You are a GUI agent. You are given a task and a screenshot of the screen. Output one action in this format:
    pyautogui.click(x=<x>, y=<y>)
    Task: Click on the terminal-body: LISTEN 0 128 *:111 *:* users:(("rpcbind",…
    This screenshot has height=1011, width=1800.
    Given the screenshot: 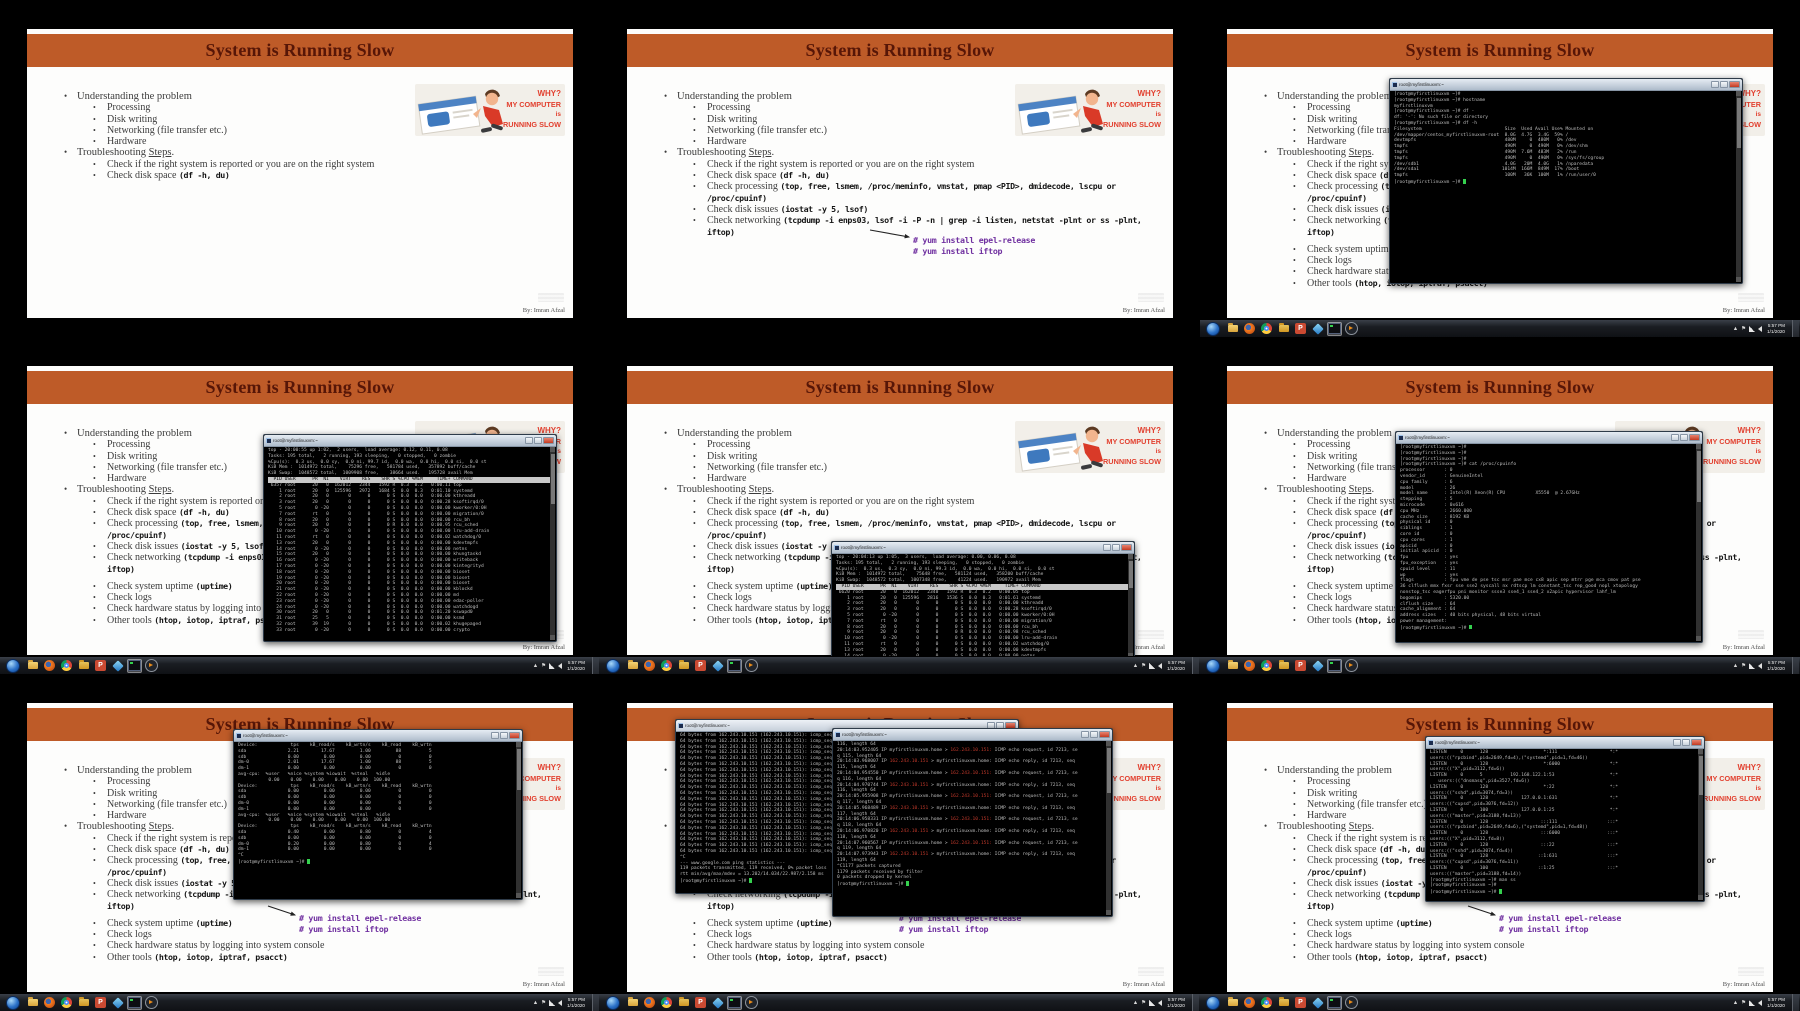 What is the action you would take?
    pyautogui.click(x=1562, y=824)
    